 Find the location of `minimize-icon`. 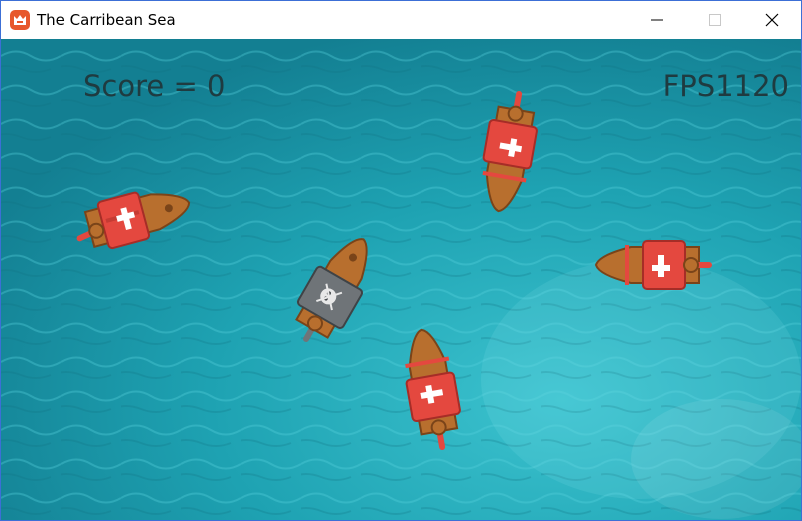

minimize-icon is located at coordinates (657, 20).